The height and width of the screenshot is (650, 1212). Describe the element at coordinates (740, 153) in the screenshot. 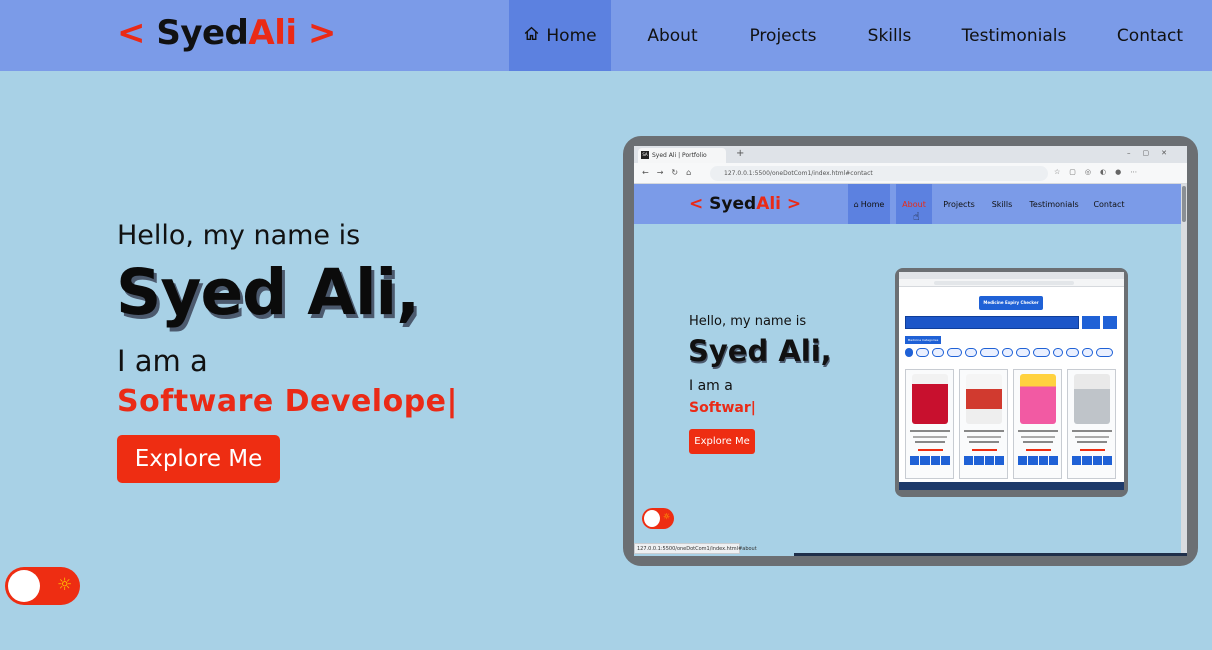

I see `new-tab-icon: +` at that location.